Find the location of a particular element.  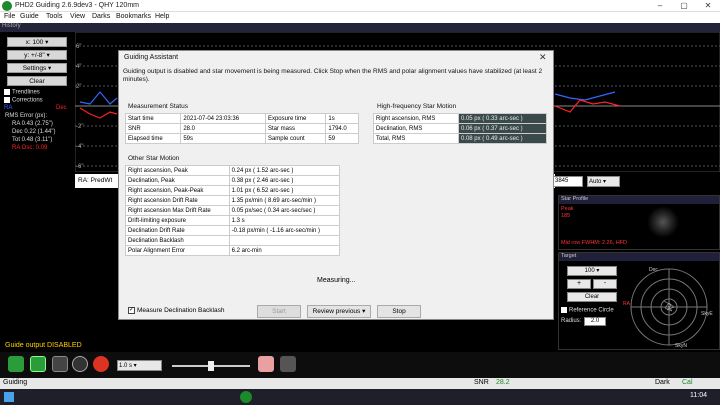

target-clear-button: Clear is located at coordinates (592, 297).